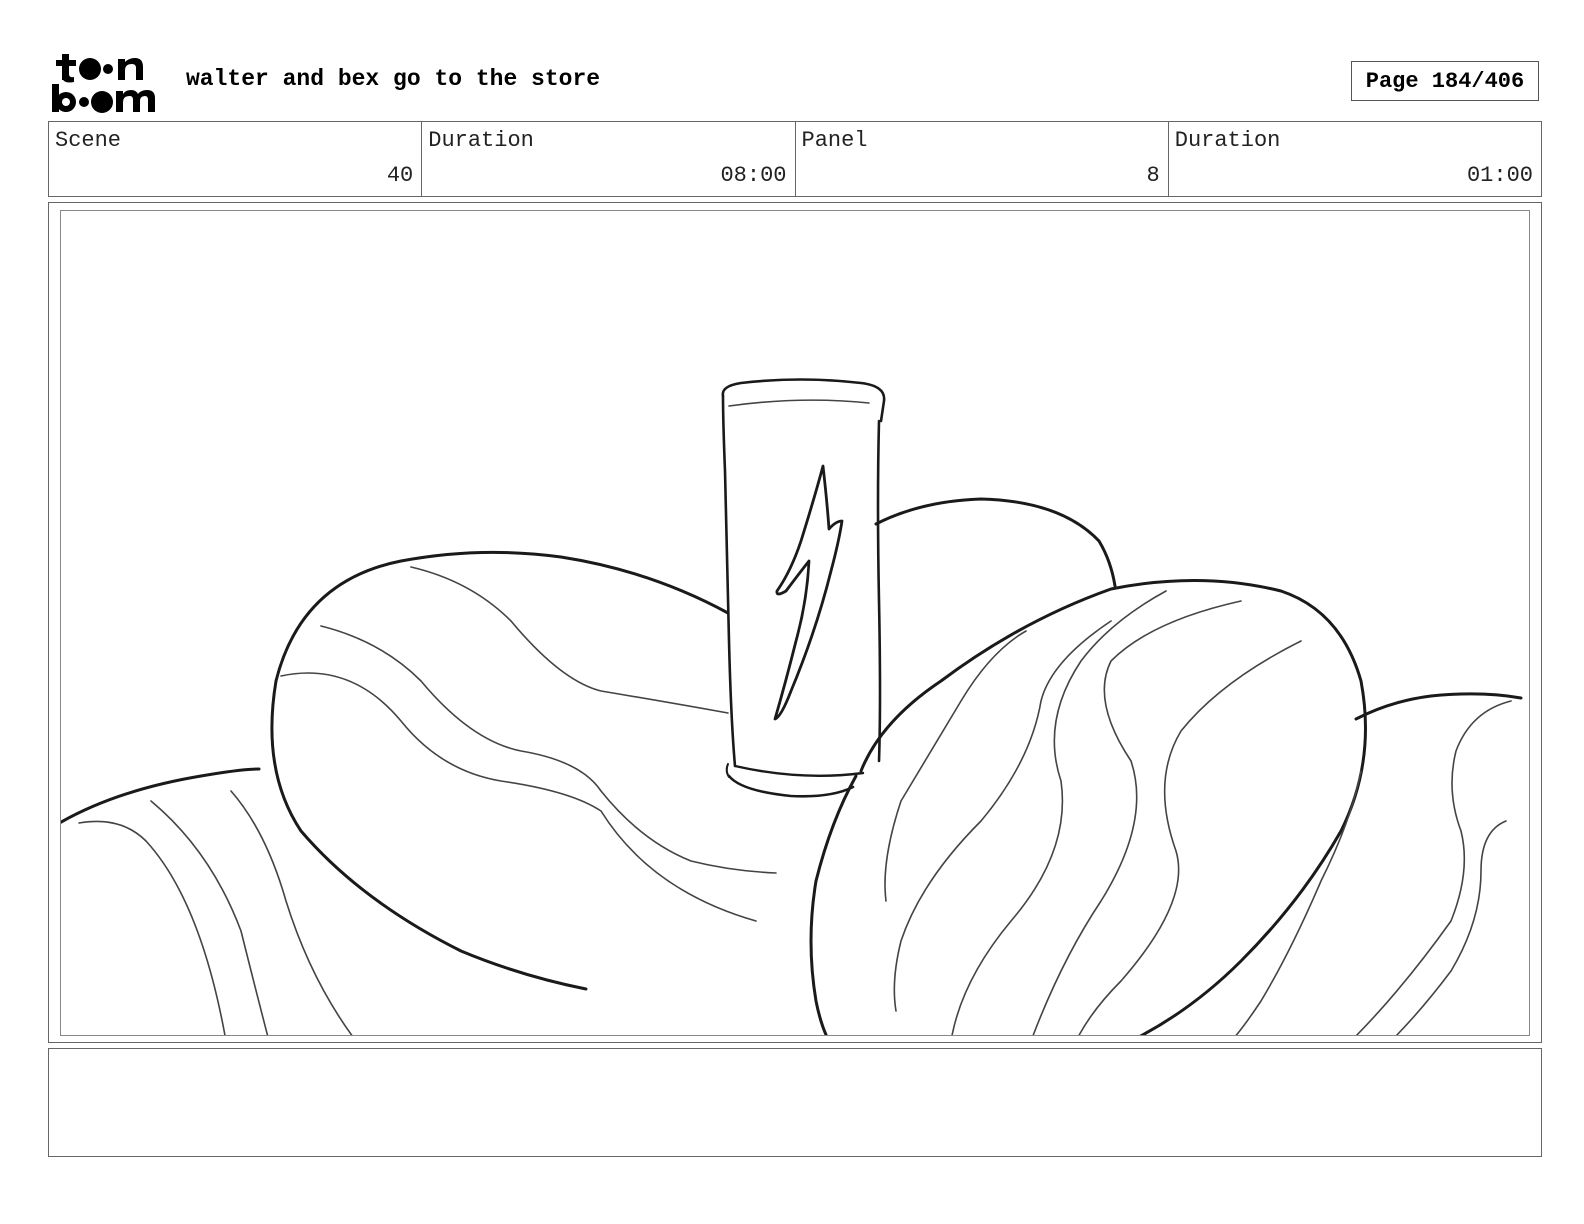 This screenshot has height=1224, width=1584. Describe the element at coordinates (1499, 175) in the screenshot. I see `panel-duration-value: 01:00` at that location.